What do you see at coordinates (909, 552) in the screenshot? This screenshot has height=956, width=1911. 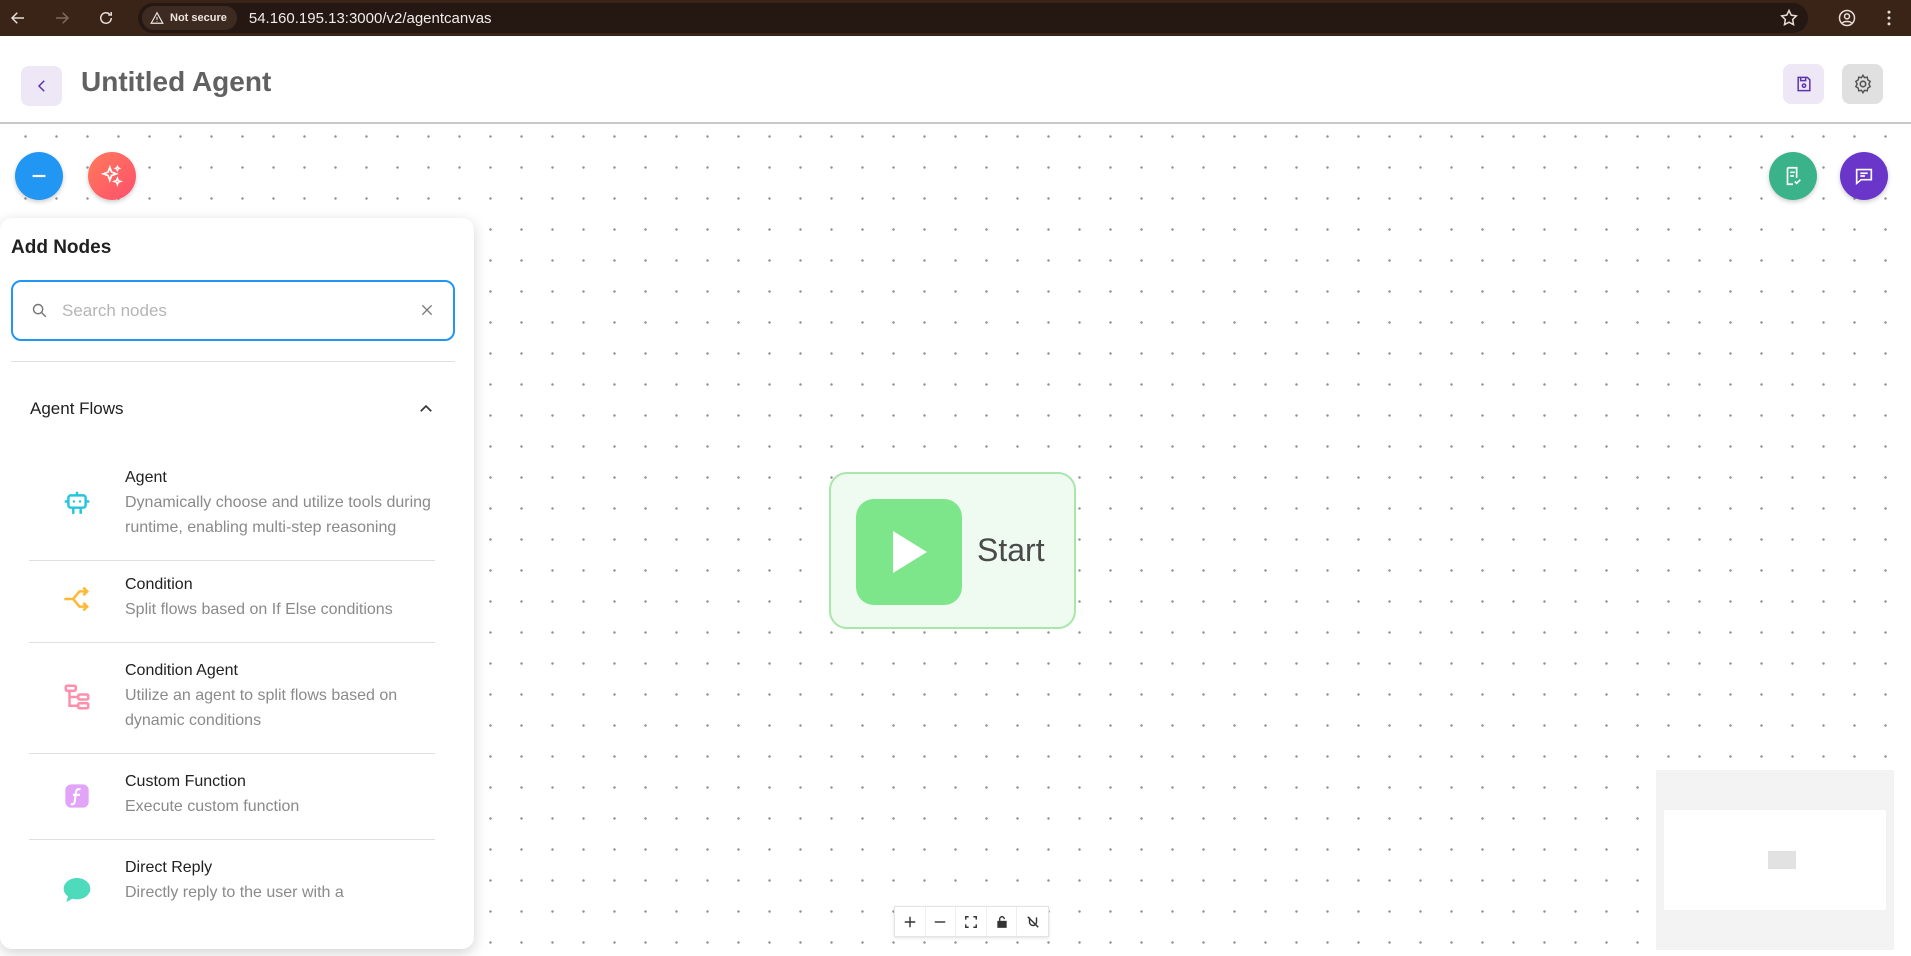 I see `play-icon` at bounding box center [909, 552].